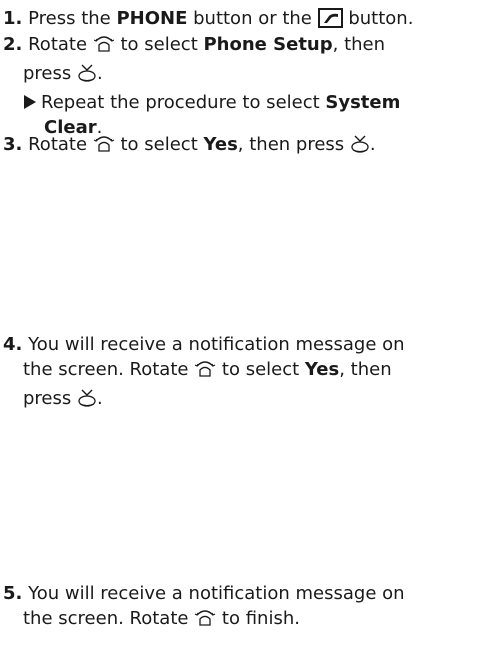 The height and width of the screenshot is (645, 479). I want to click on step-3: 3. Rotate to select Yes, then press ., so click(240, 146).